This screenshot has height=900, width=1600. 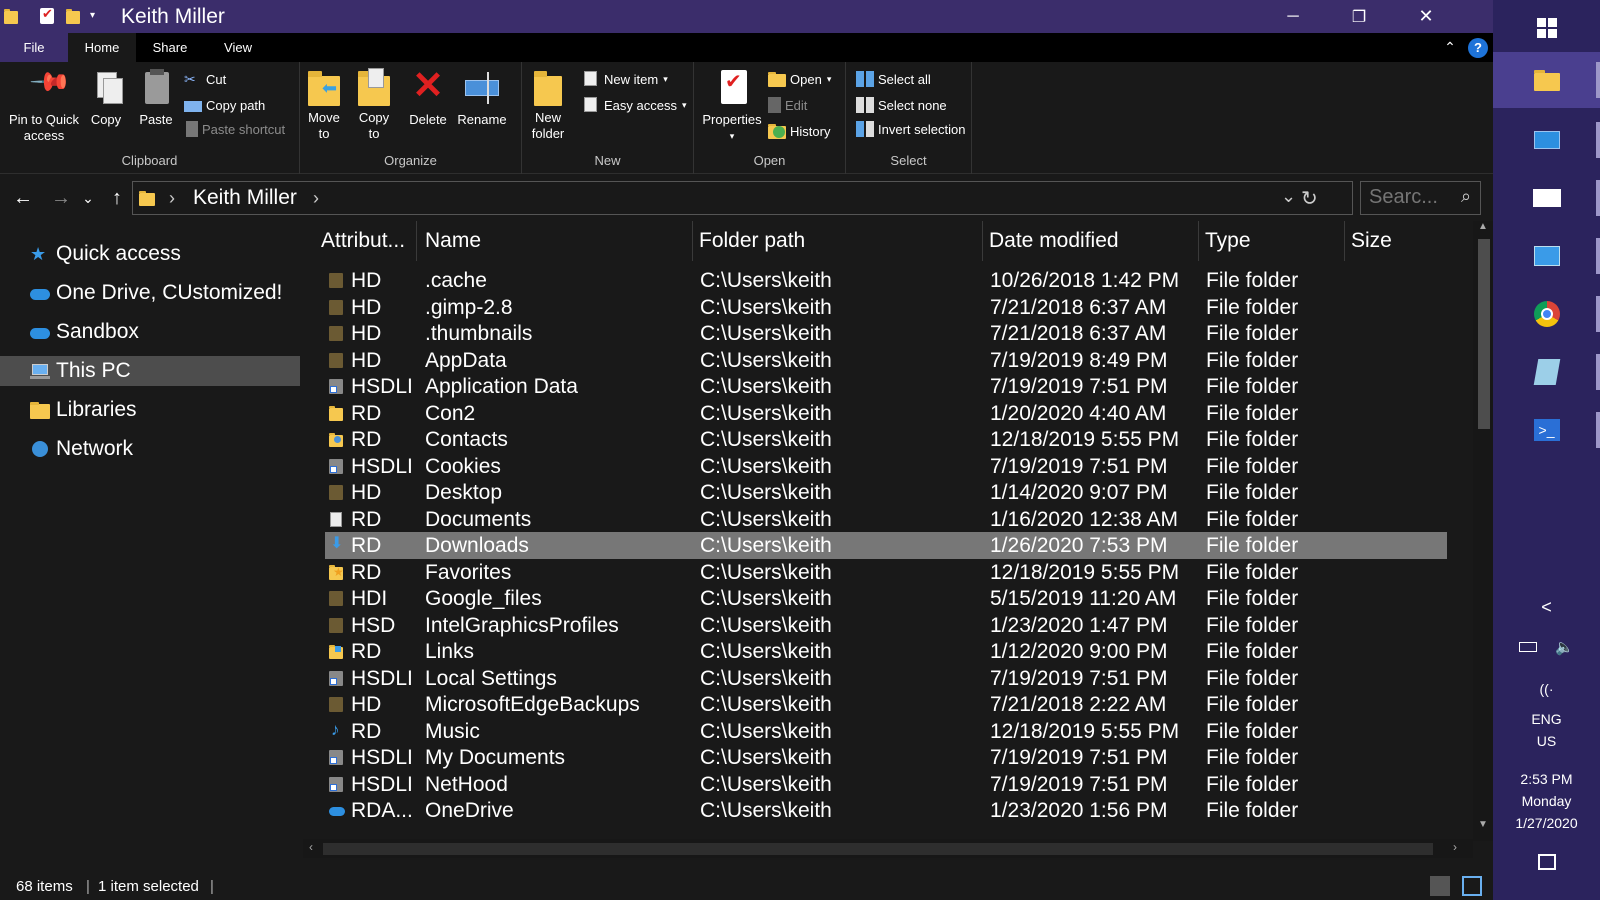 I want to click on clock: 2:53 PM Monday 1/27/2020, so click(x=1546, y=801).